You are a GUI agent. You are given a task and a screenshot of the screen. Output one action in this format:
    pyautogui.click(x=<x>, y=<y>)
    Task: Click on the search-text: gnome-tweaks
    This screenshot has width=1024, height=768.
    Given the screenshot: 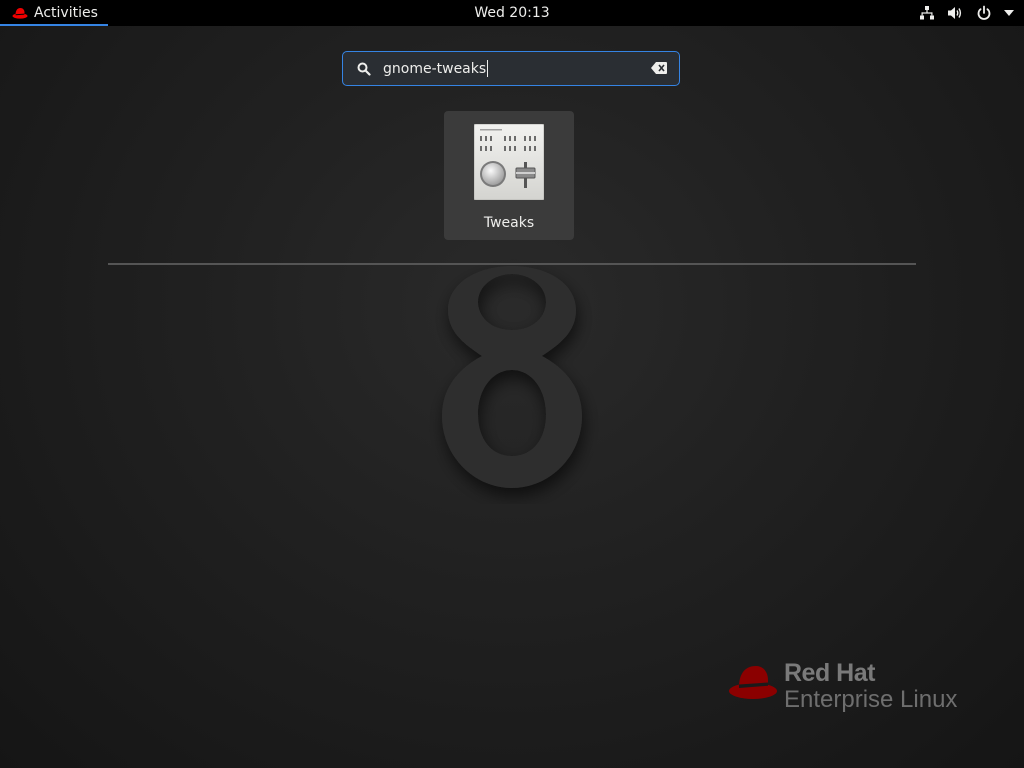 What is the action you would take?
    pyautogui.click(x=436, y=68)
    